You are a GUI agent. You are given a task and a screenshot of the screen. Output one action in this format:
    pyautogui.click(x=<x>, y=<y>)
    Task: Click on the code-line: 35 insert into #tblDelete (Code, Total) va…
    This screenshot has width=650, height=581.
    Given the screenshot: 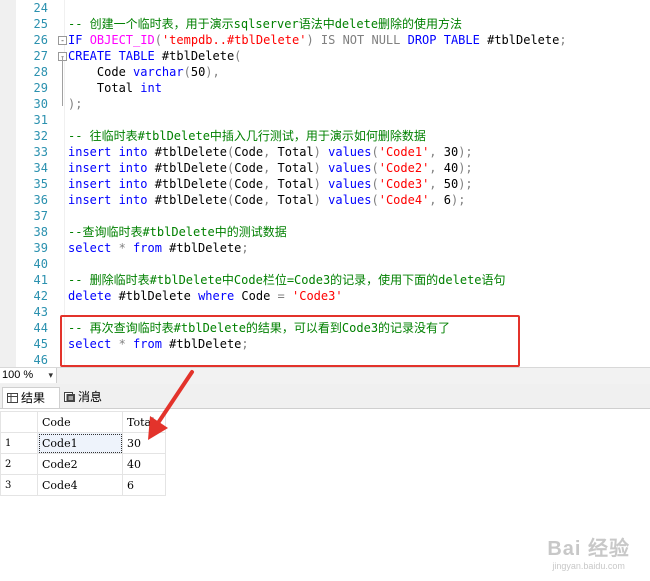 What is the action you would take?
    pyautogui.click(x=325, y=184)
    